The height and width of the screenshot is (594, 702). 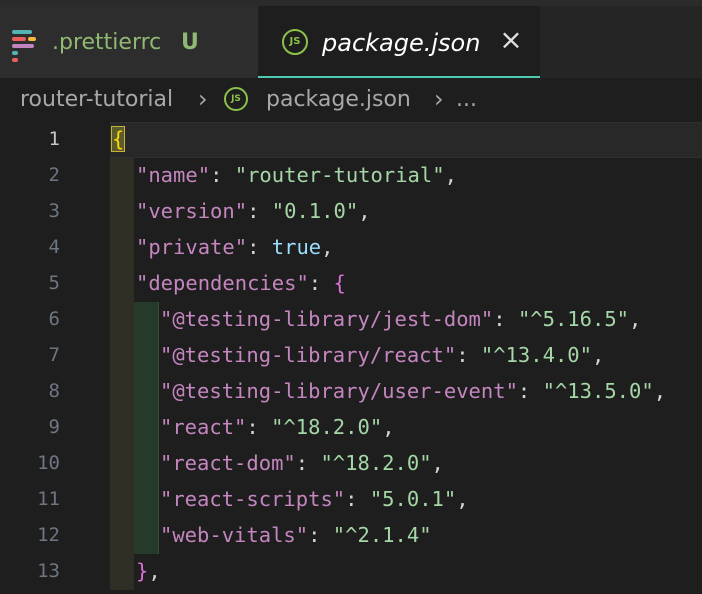 I want to click on json-key: "react-dom", so click(x=228, y=463).